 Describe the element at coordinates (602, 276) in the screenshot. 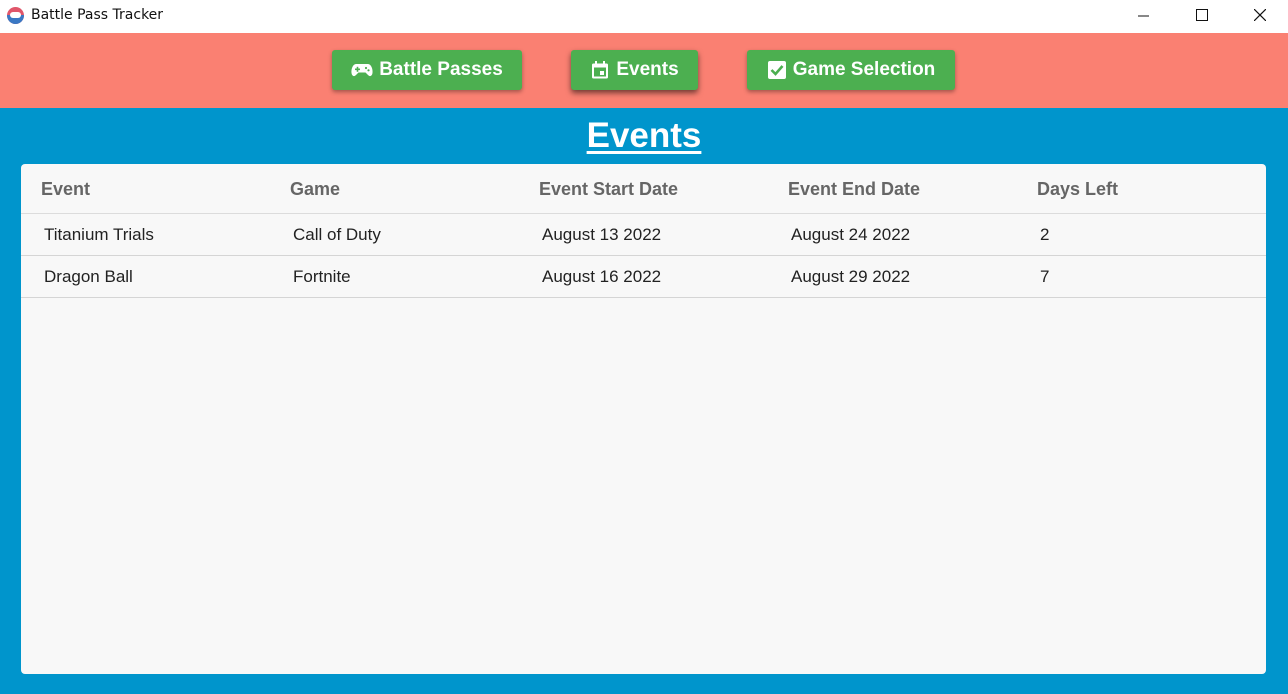

I see `cell-start-date: August 16 2022` at that location.